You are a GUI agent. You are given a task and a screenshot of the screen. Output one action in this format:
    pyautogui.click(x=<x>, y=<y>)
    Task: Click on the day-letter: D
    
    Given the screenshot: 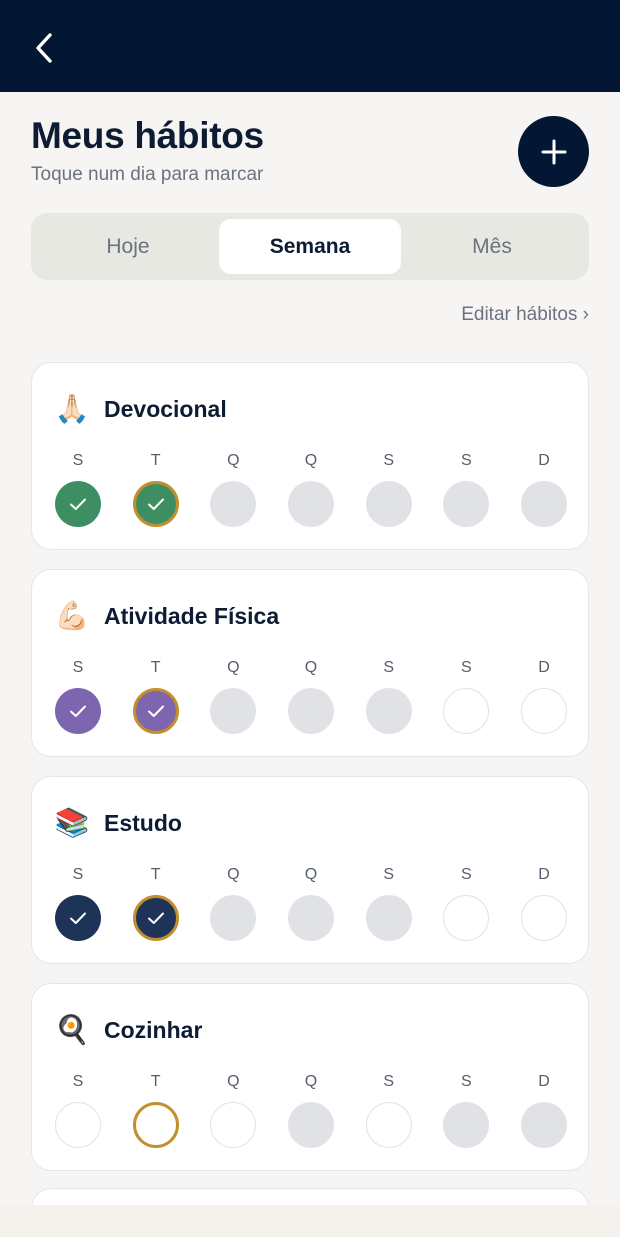 What is the action you would take?
    pyautogui.click(x=544, y=667)
    